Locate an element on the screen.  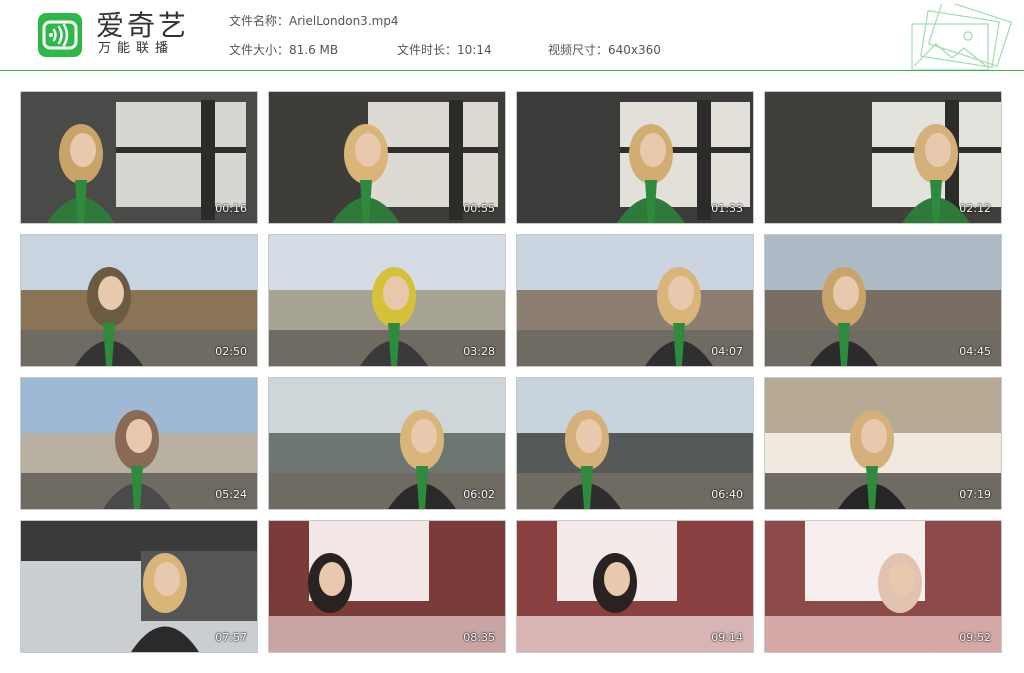
thumbnail-timestamp: 06:02 is located at coordinates (479, 494).